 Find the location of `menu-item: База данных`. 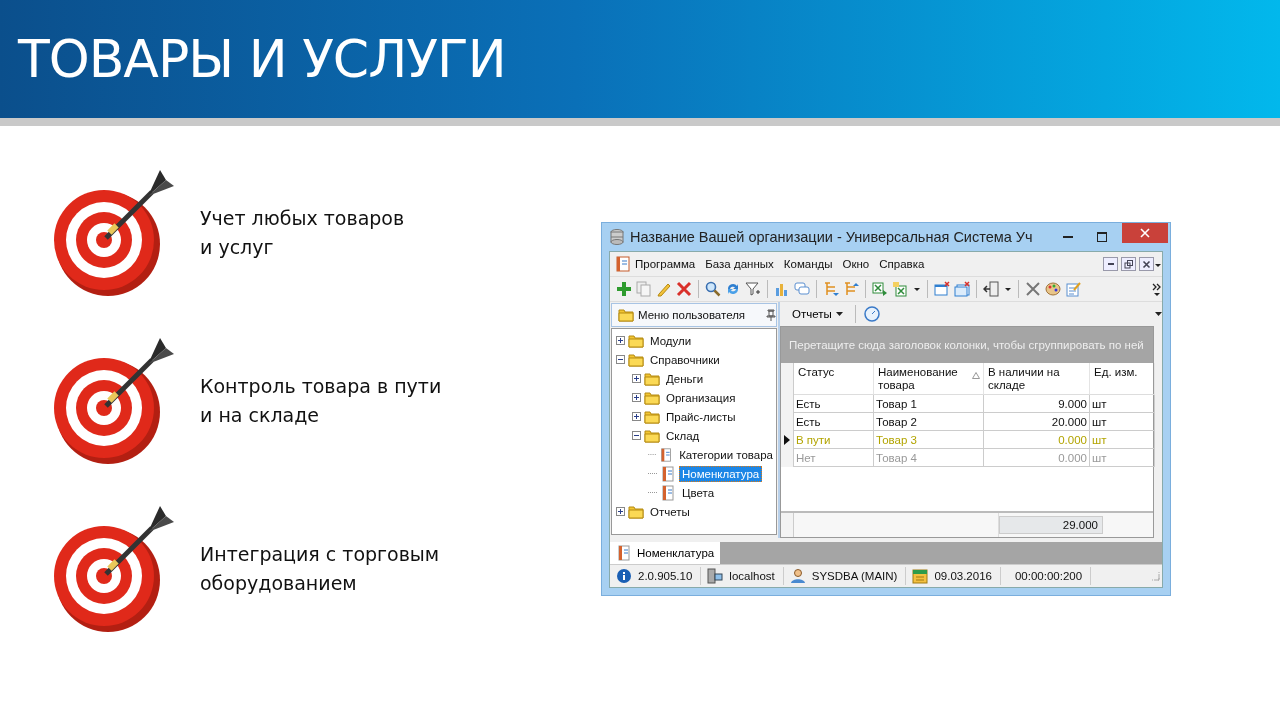

menu-item: База данных is located at coordinates (739, 264).